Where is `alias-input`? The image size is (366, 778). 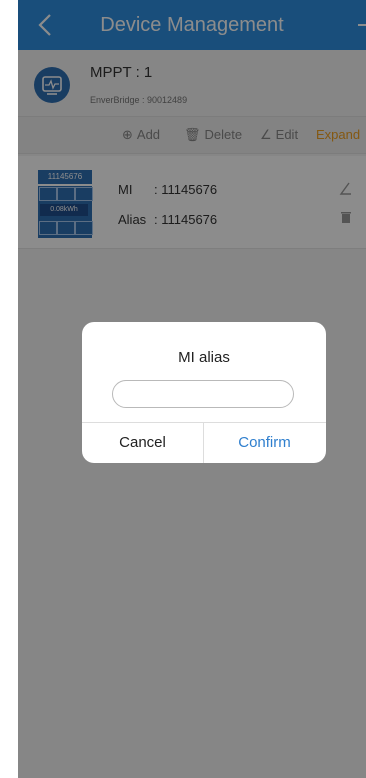 alias-input is located at coordinates (203, 394).